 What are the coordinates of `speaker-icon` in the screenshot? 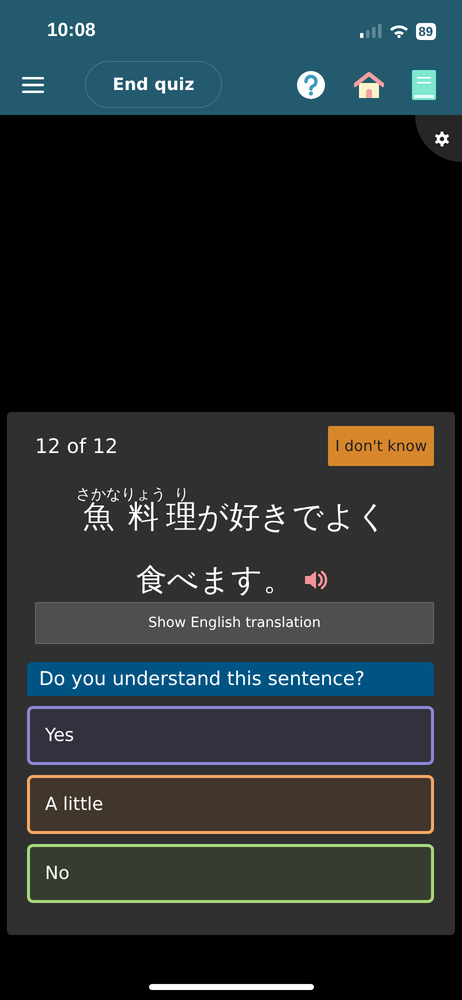 It's located at (316, 579).